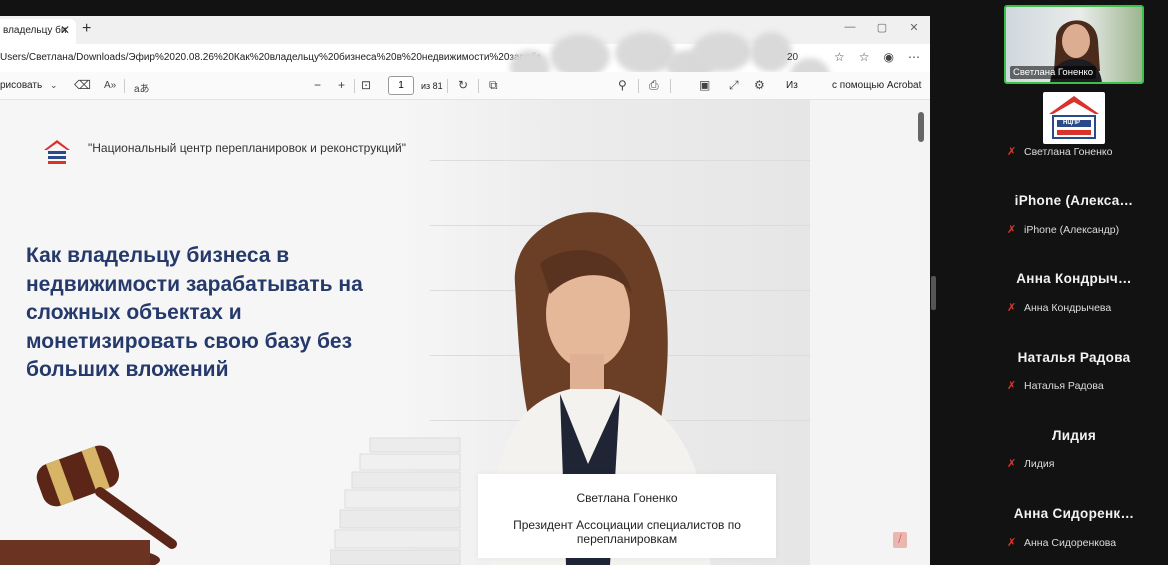 The height and width of the screenshot is (565, 1168). I want to click on participant-sub-2: ✗ Анна Кондрычева, so click(1059, 308).